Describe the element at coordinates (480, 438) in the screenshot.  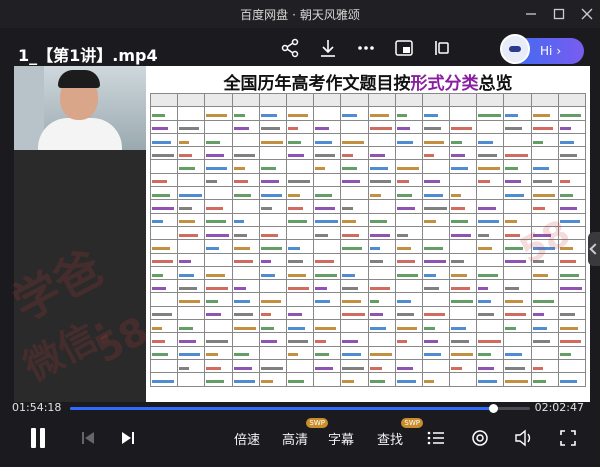
I see `settings-button` at that location.